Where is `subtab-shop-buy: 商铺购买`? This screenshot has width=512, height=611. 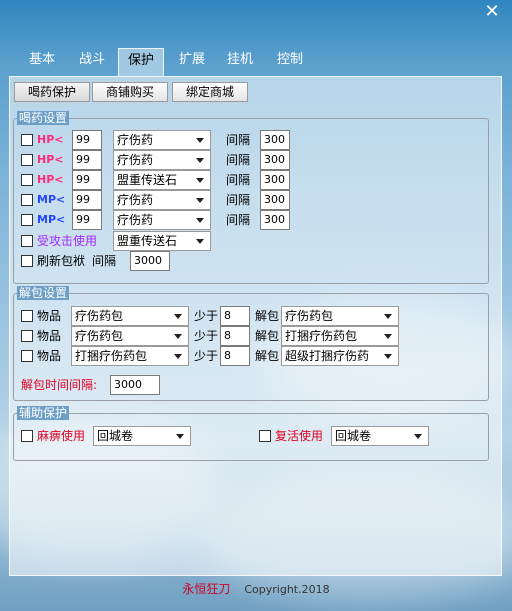 subtab-shop-buy: 商铺购买 is located at coordinates (130, 92).